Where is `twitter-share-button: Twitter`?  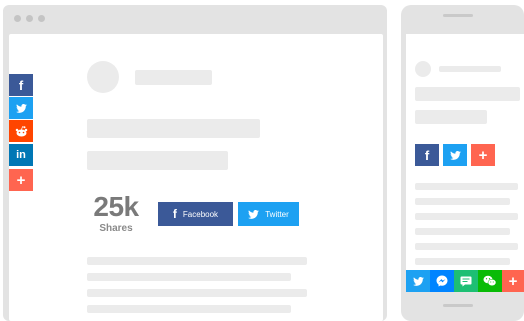 twitter-share-button: Twitter is located at coordinates (268, 214).